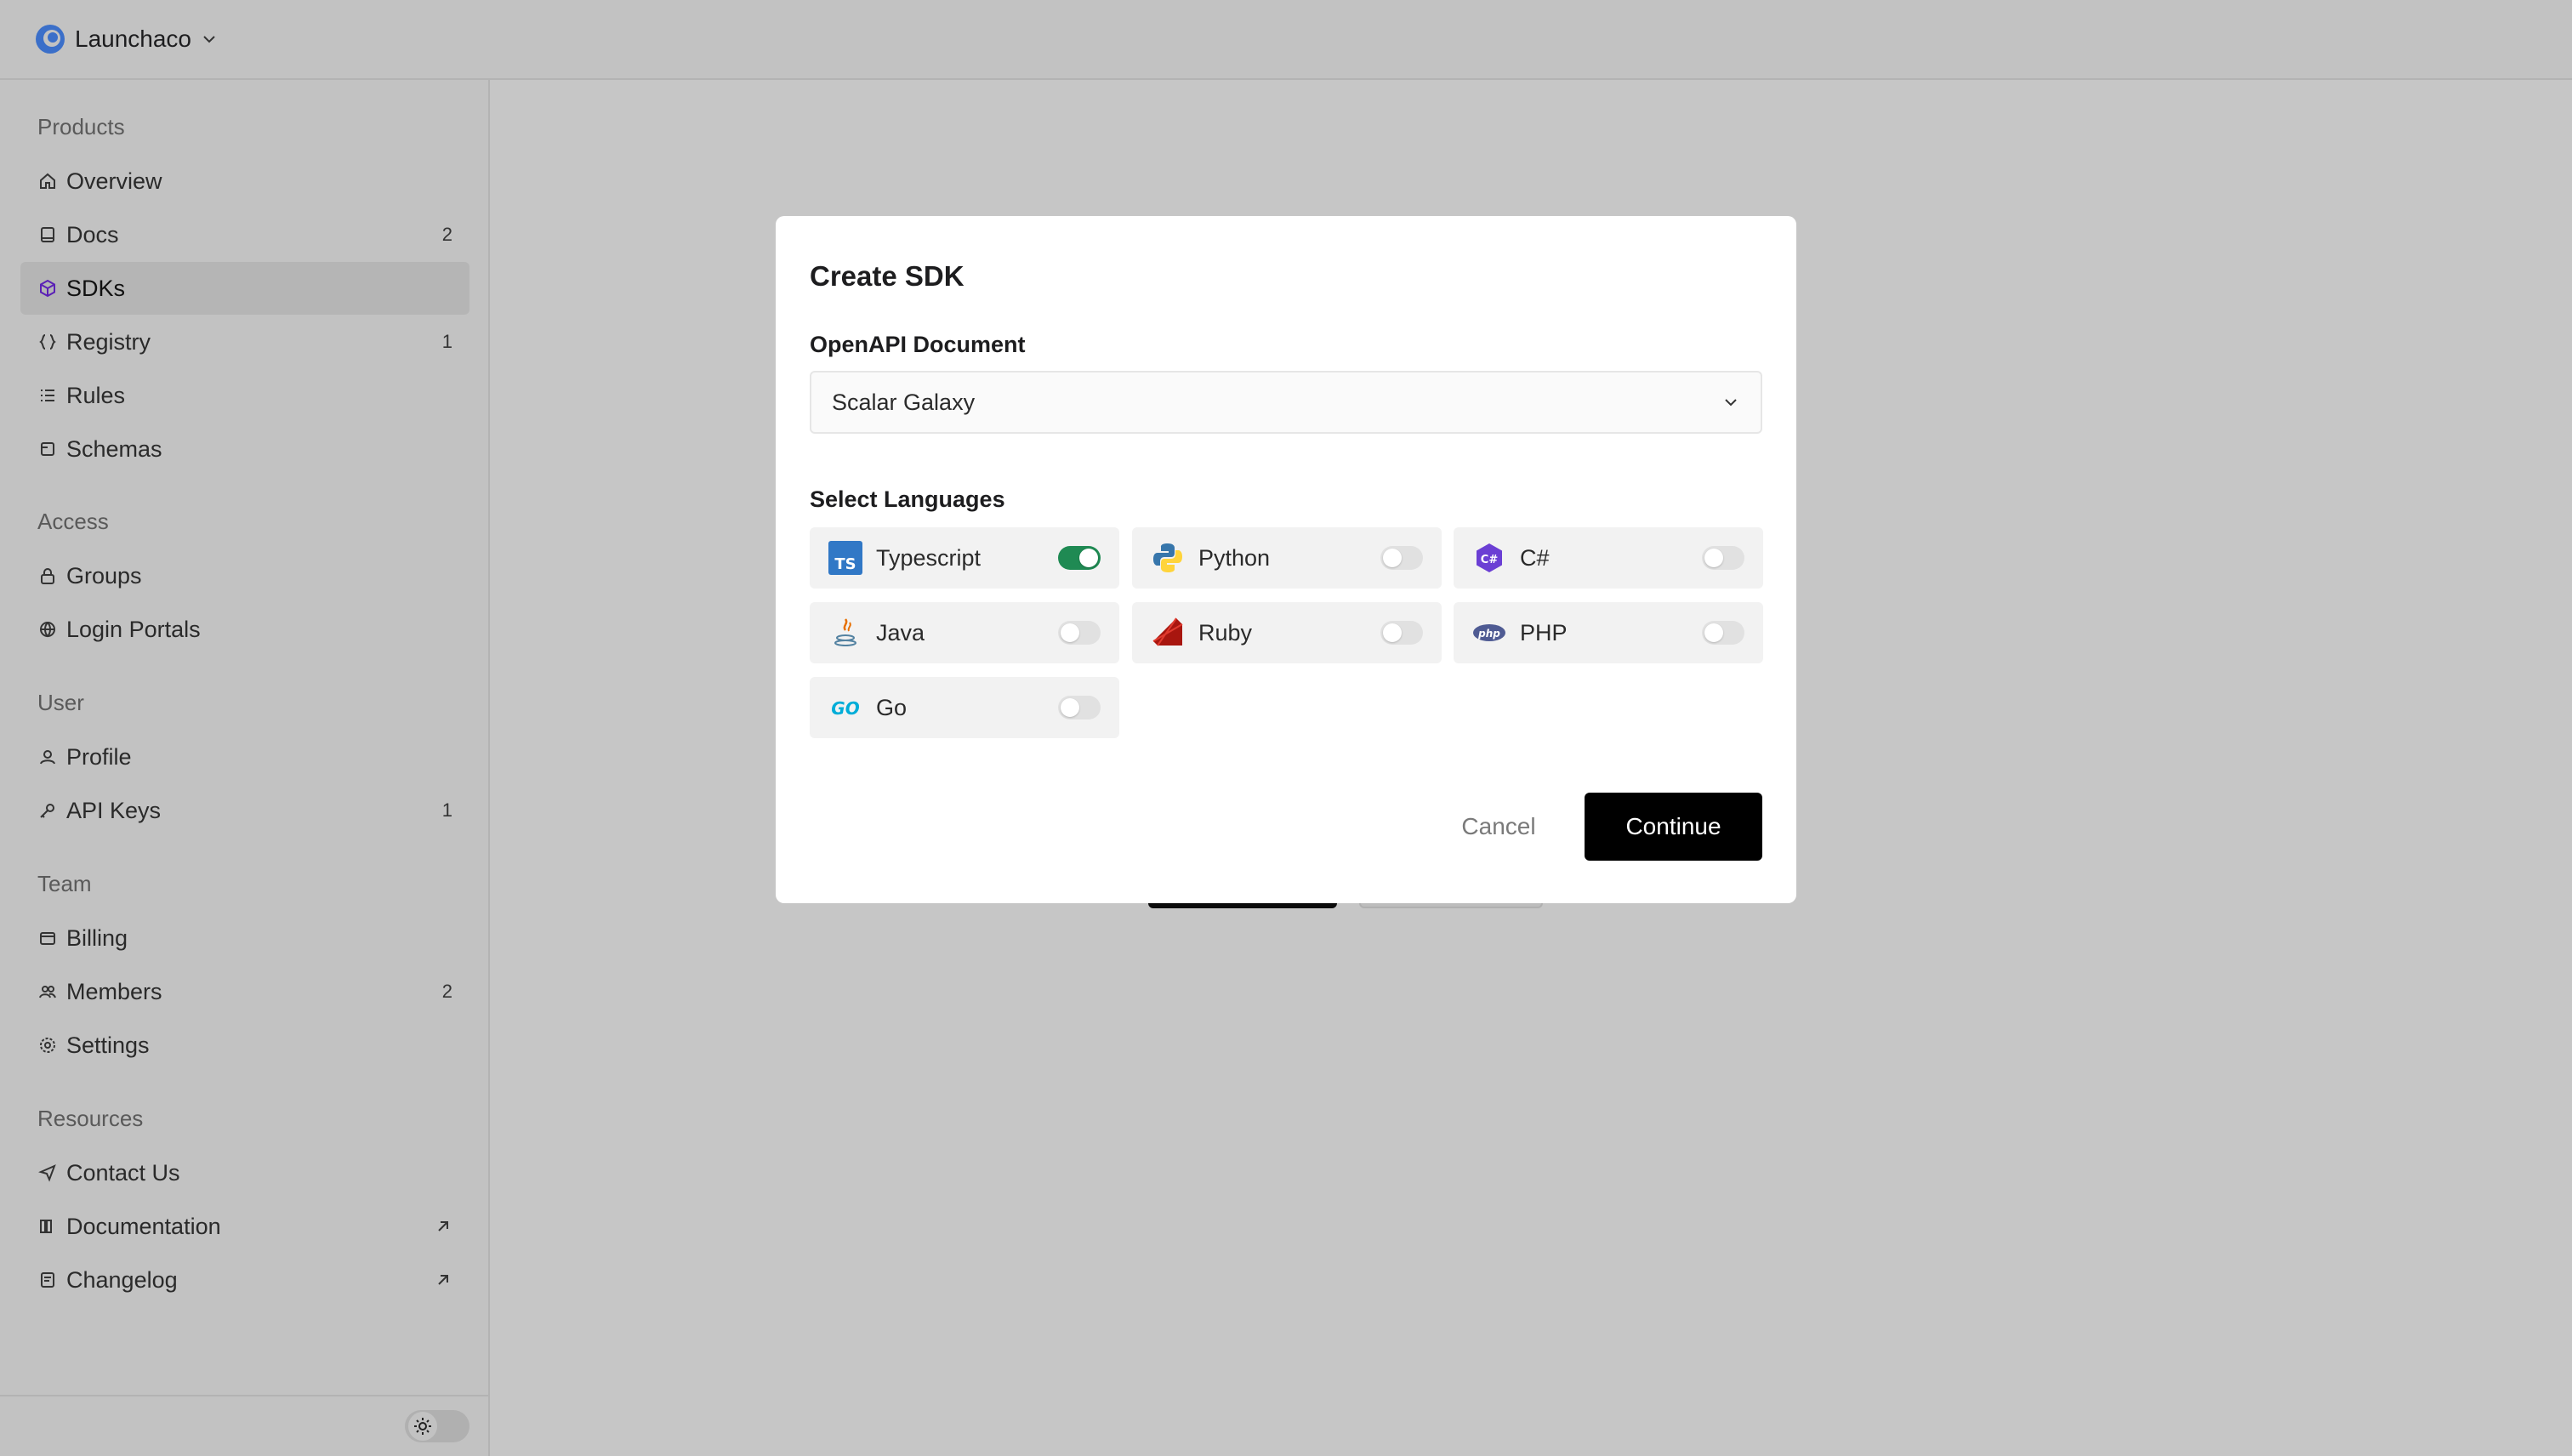 The width and height of the screenshot is (2572, 1456). Describe the element at coordinates (1286, 40) in the screenshot. I see `top-bar: Launchaco` at that location.